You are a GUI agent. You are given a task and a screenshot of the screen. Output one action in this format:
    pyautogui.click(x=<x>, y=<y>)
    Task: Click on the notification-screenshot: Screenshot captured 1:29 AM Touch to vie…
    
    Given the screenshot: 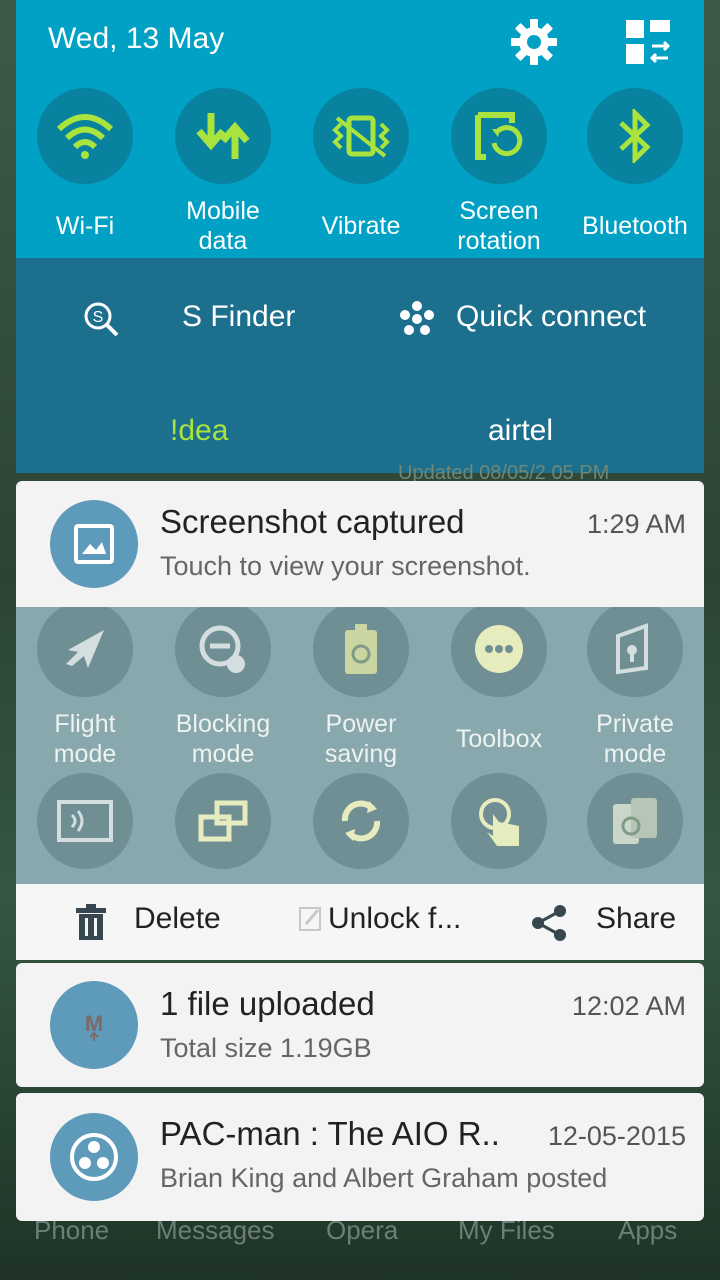 What is the action you would take?
    pyautogui.click(x=360, y=546)
    